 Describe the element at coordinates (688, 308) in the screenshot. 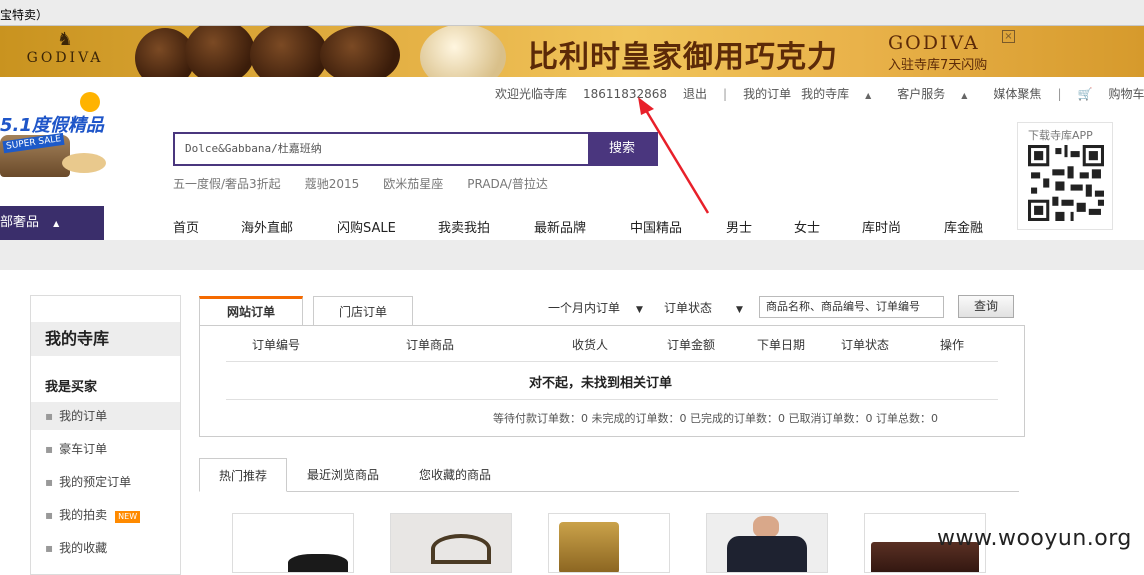

I see `order-status-value: 订单状态` at that location.